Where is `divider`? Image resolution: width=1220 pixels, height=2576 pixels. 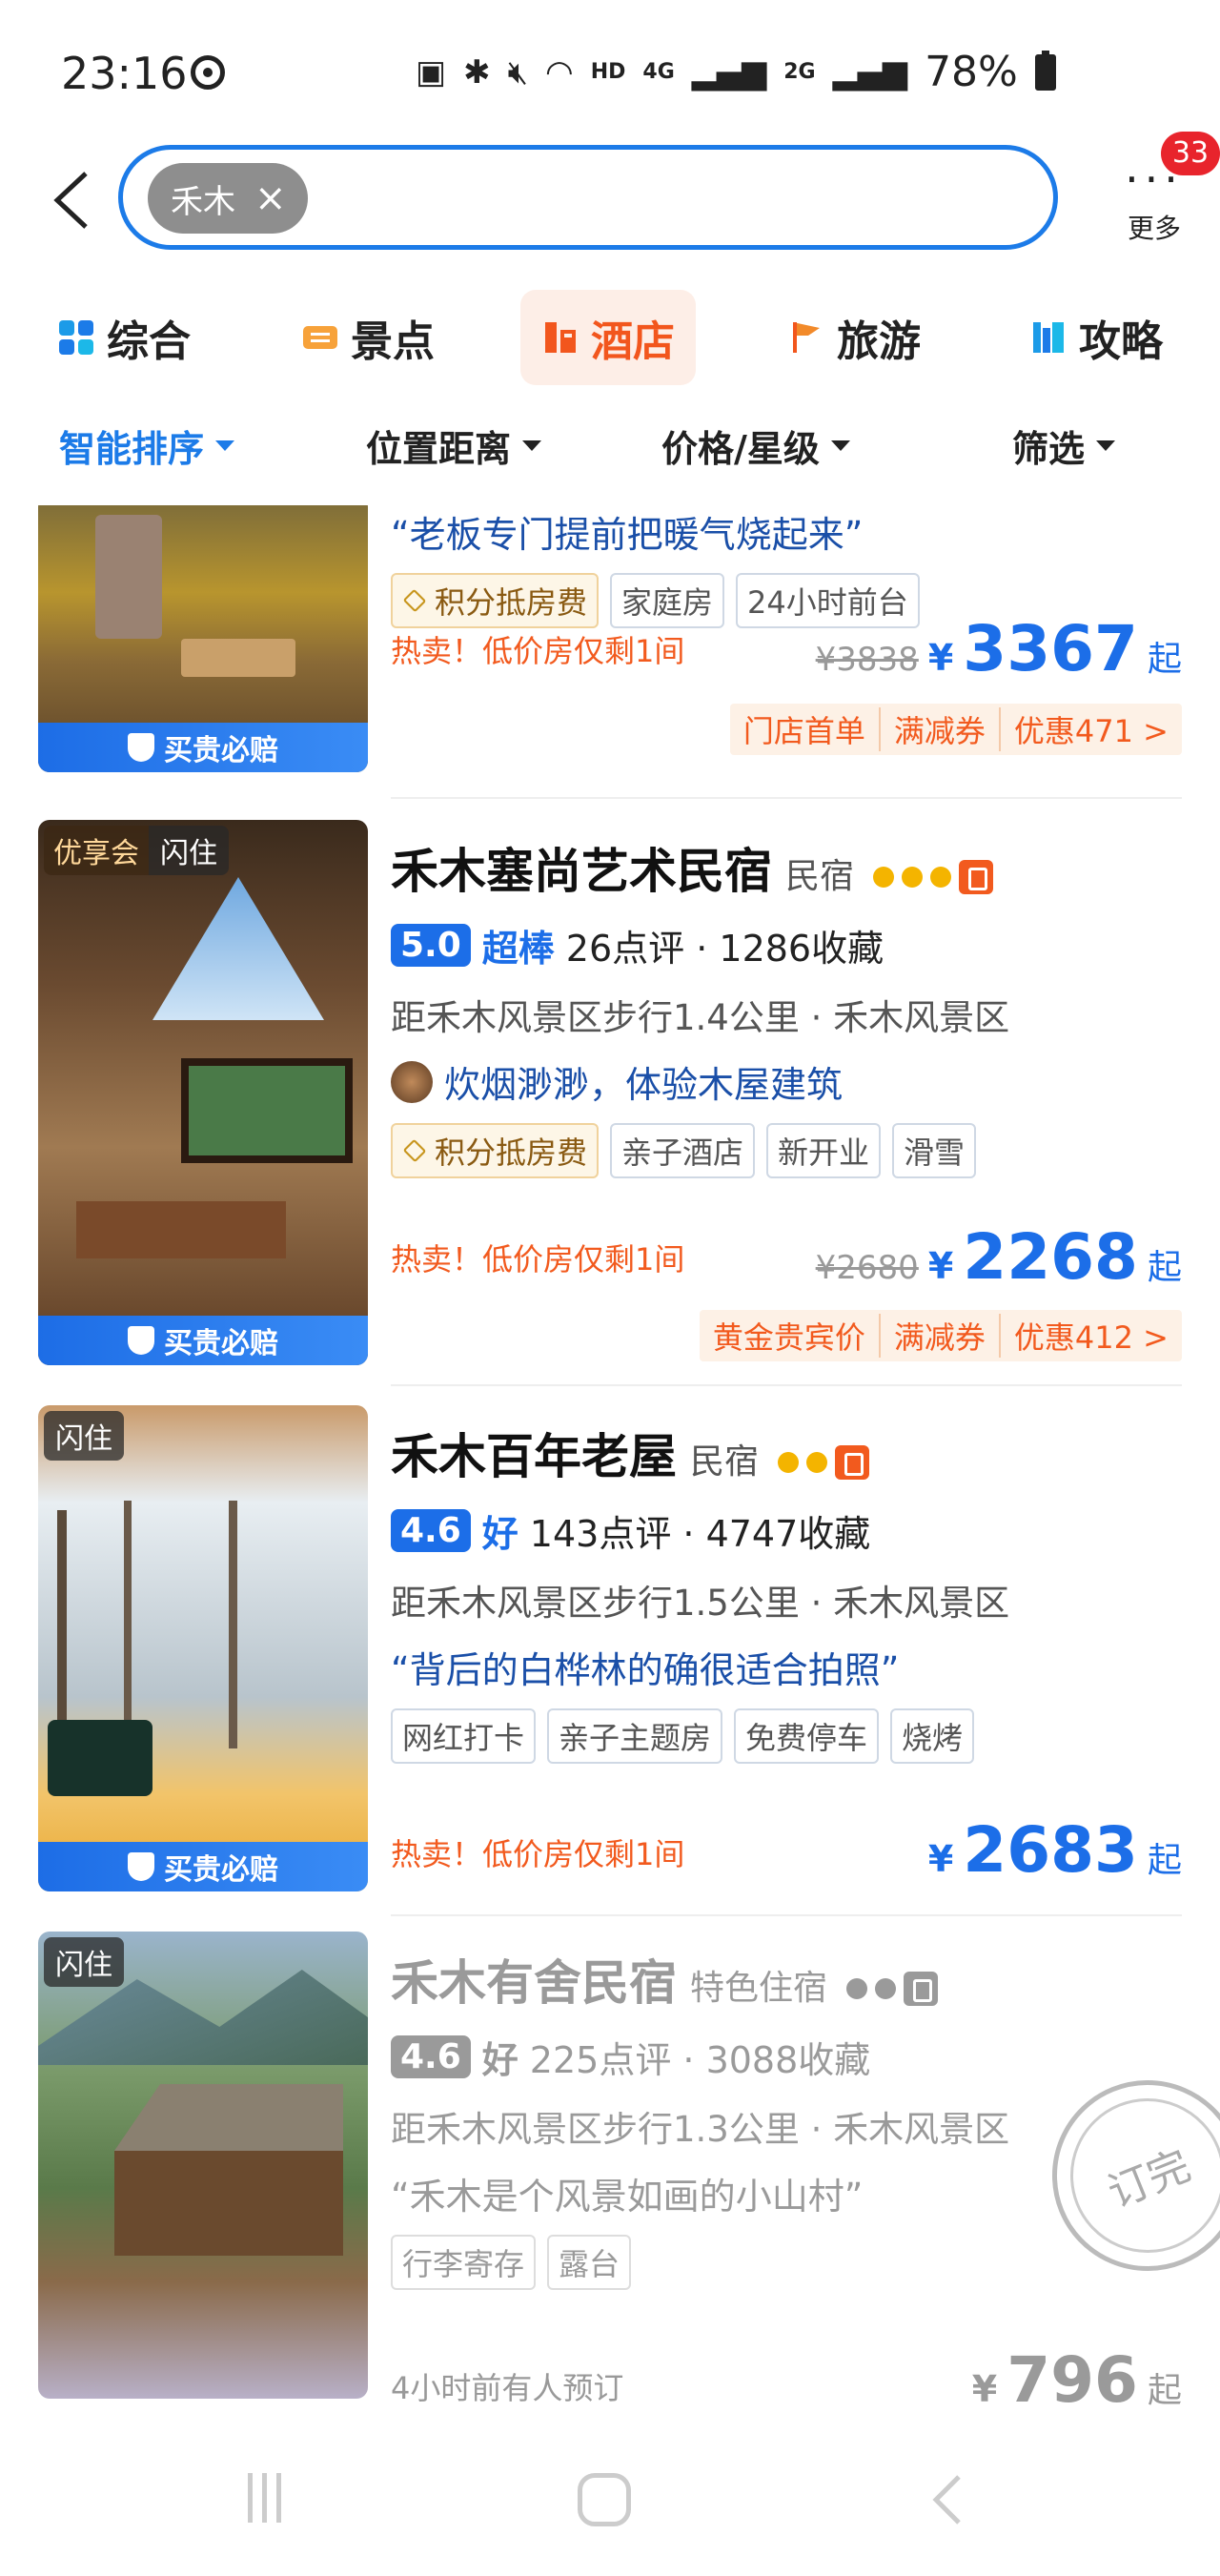
divider is located at coordinates (786, 1385).